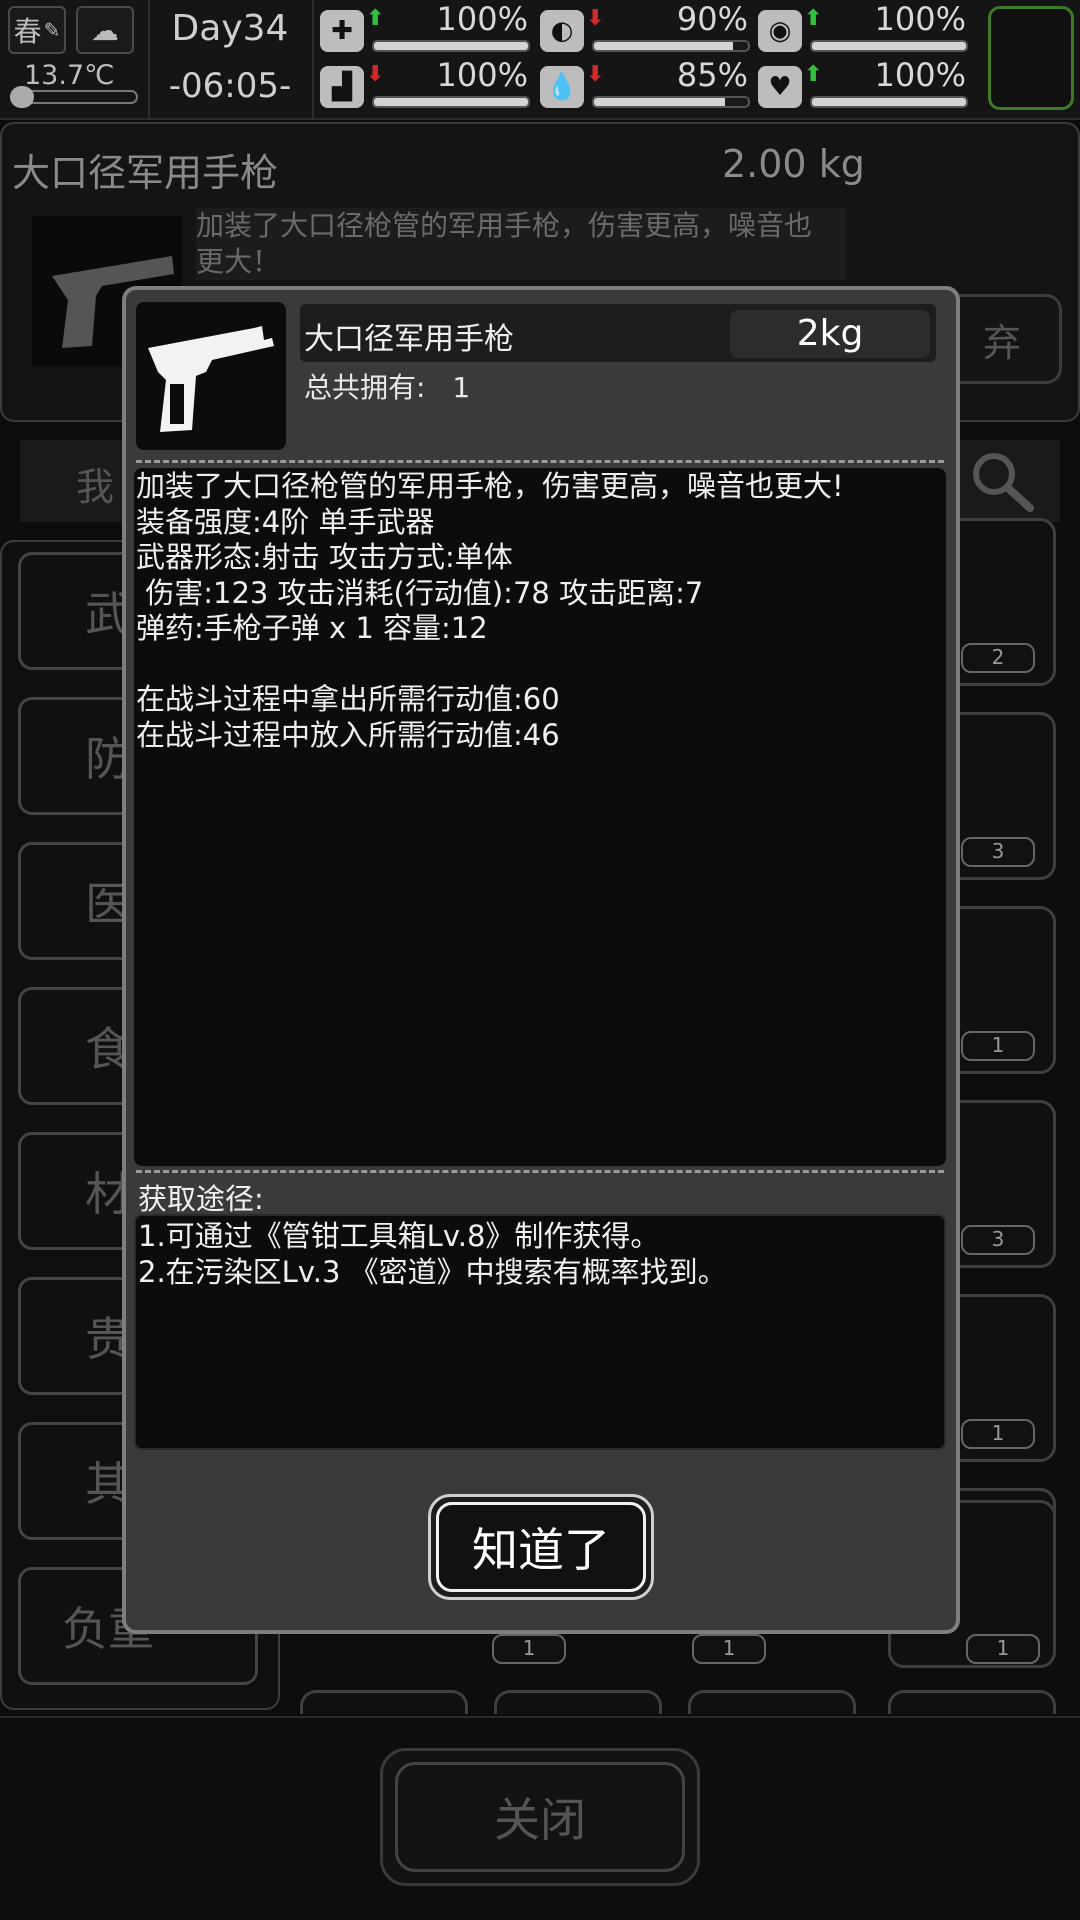 The height and width of the screenshot is (1920, 1080). I want to click on stat-glyph: ♥, so click(780, 87).